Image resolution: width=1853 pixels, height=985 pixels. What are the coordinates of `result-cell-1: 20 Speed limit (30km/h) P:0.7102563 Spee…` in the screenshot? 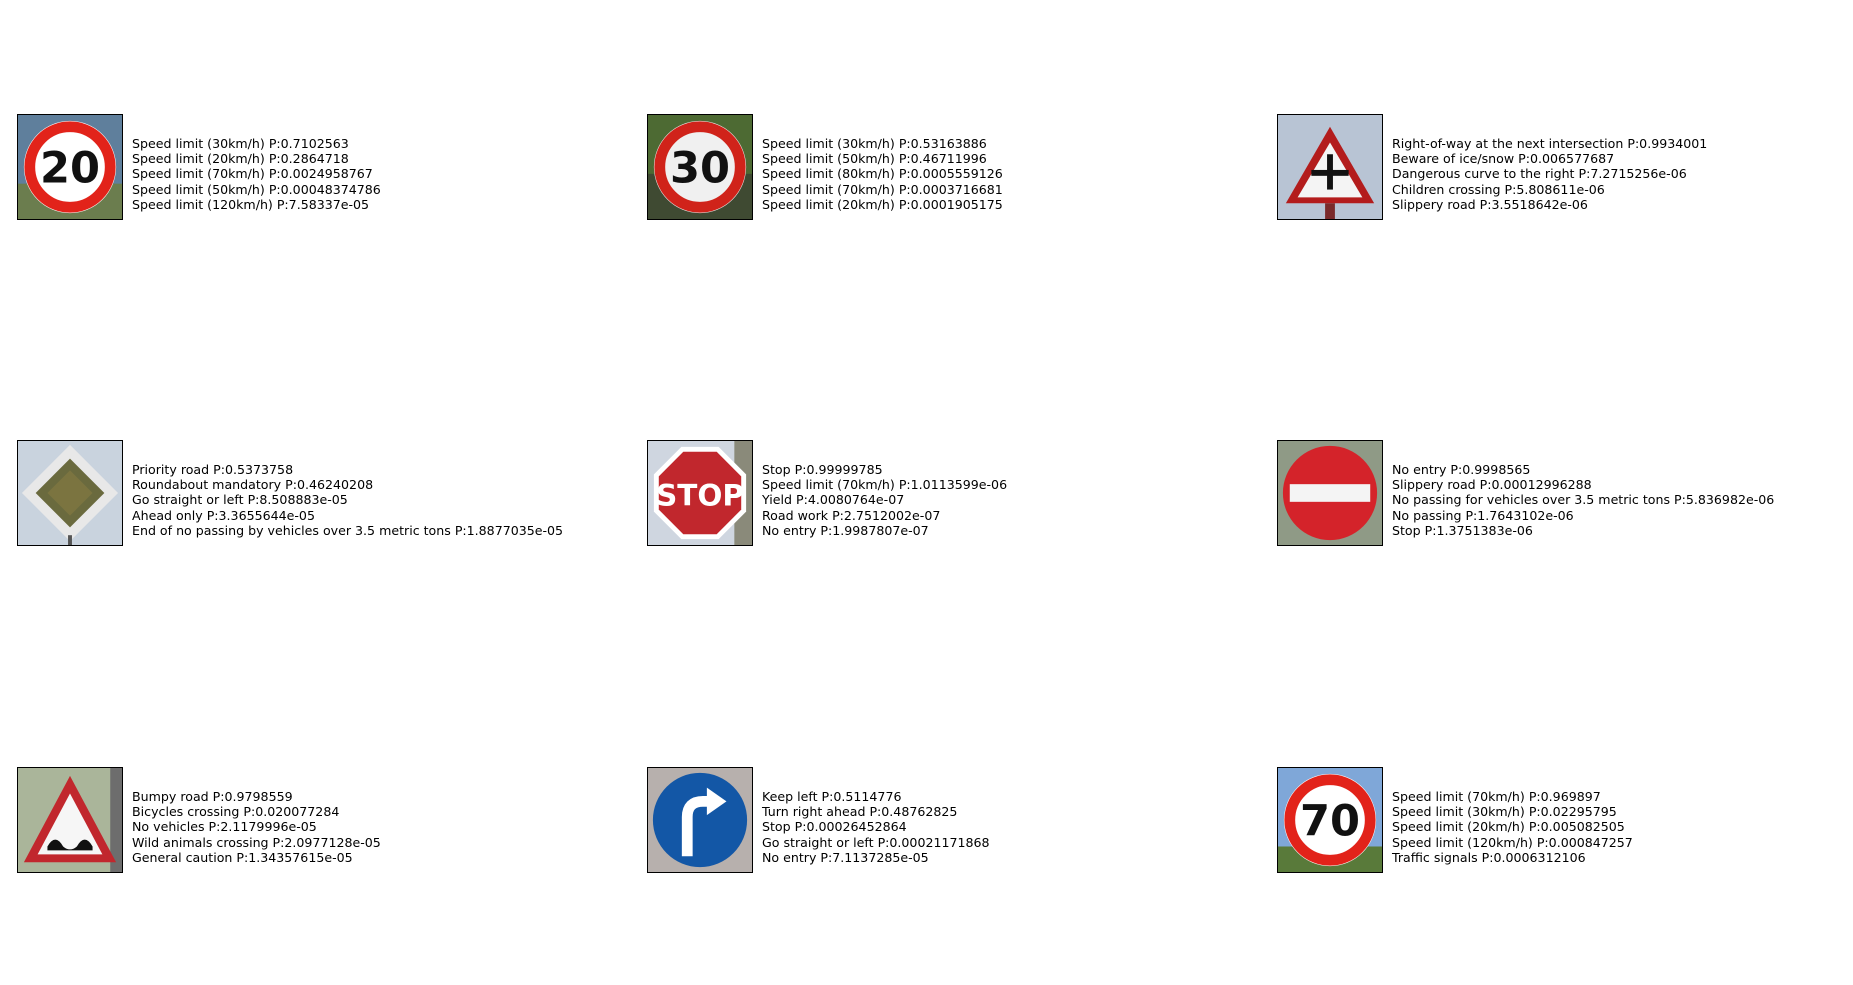 It's located at (297, 168).